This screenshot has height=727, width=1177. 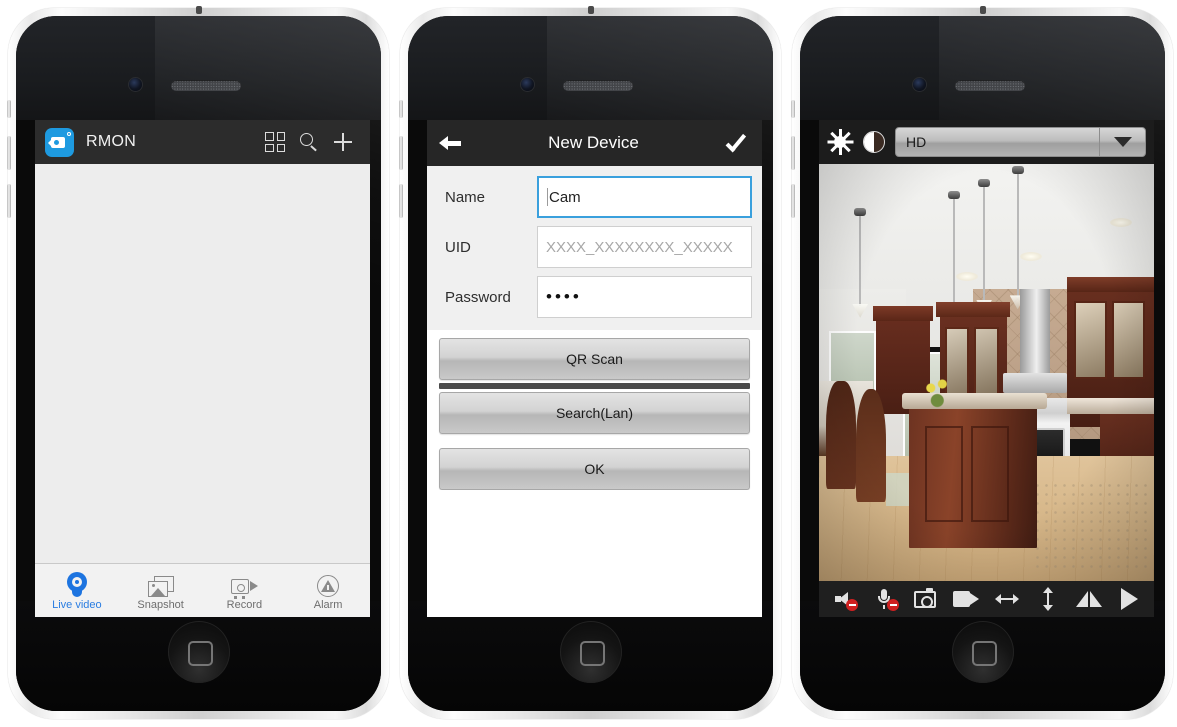 What do you see at coordinates (737, 143) in the screenshot?
I see `check-icon` at bounding box center [737, 143].